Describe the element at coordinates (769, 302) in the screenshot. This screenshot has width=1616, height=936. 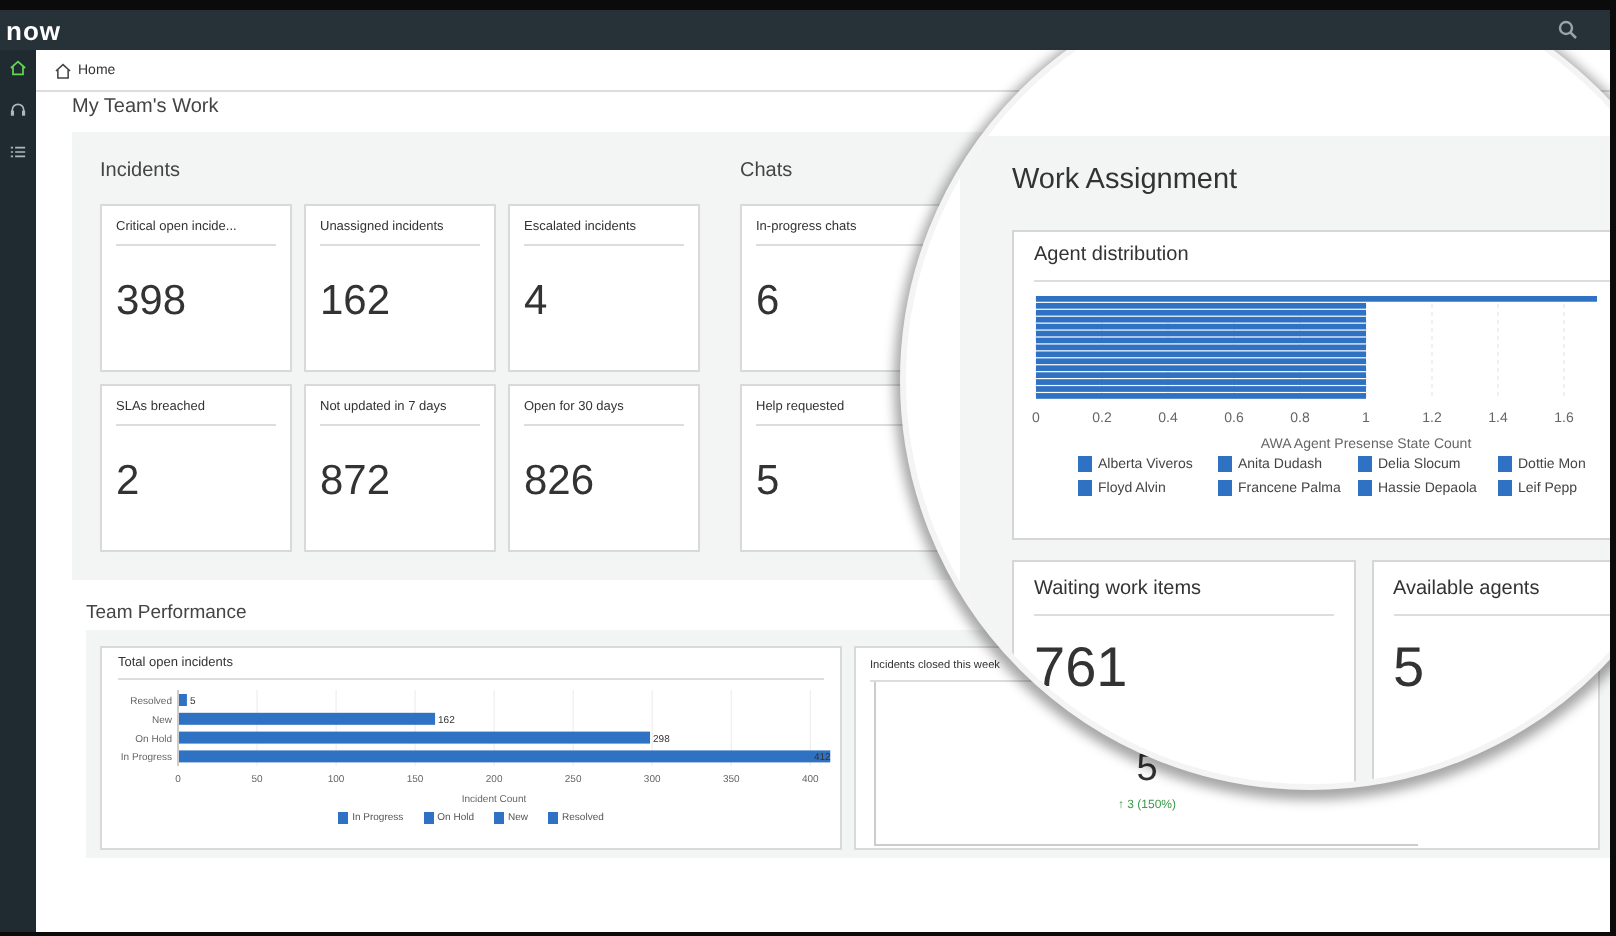
I see `metric-value: 6` at that location.